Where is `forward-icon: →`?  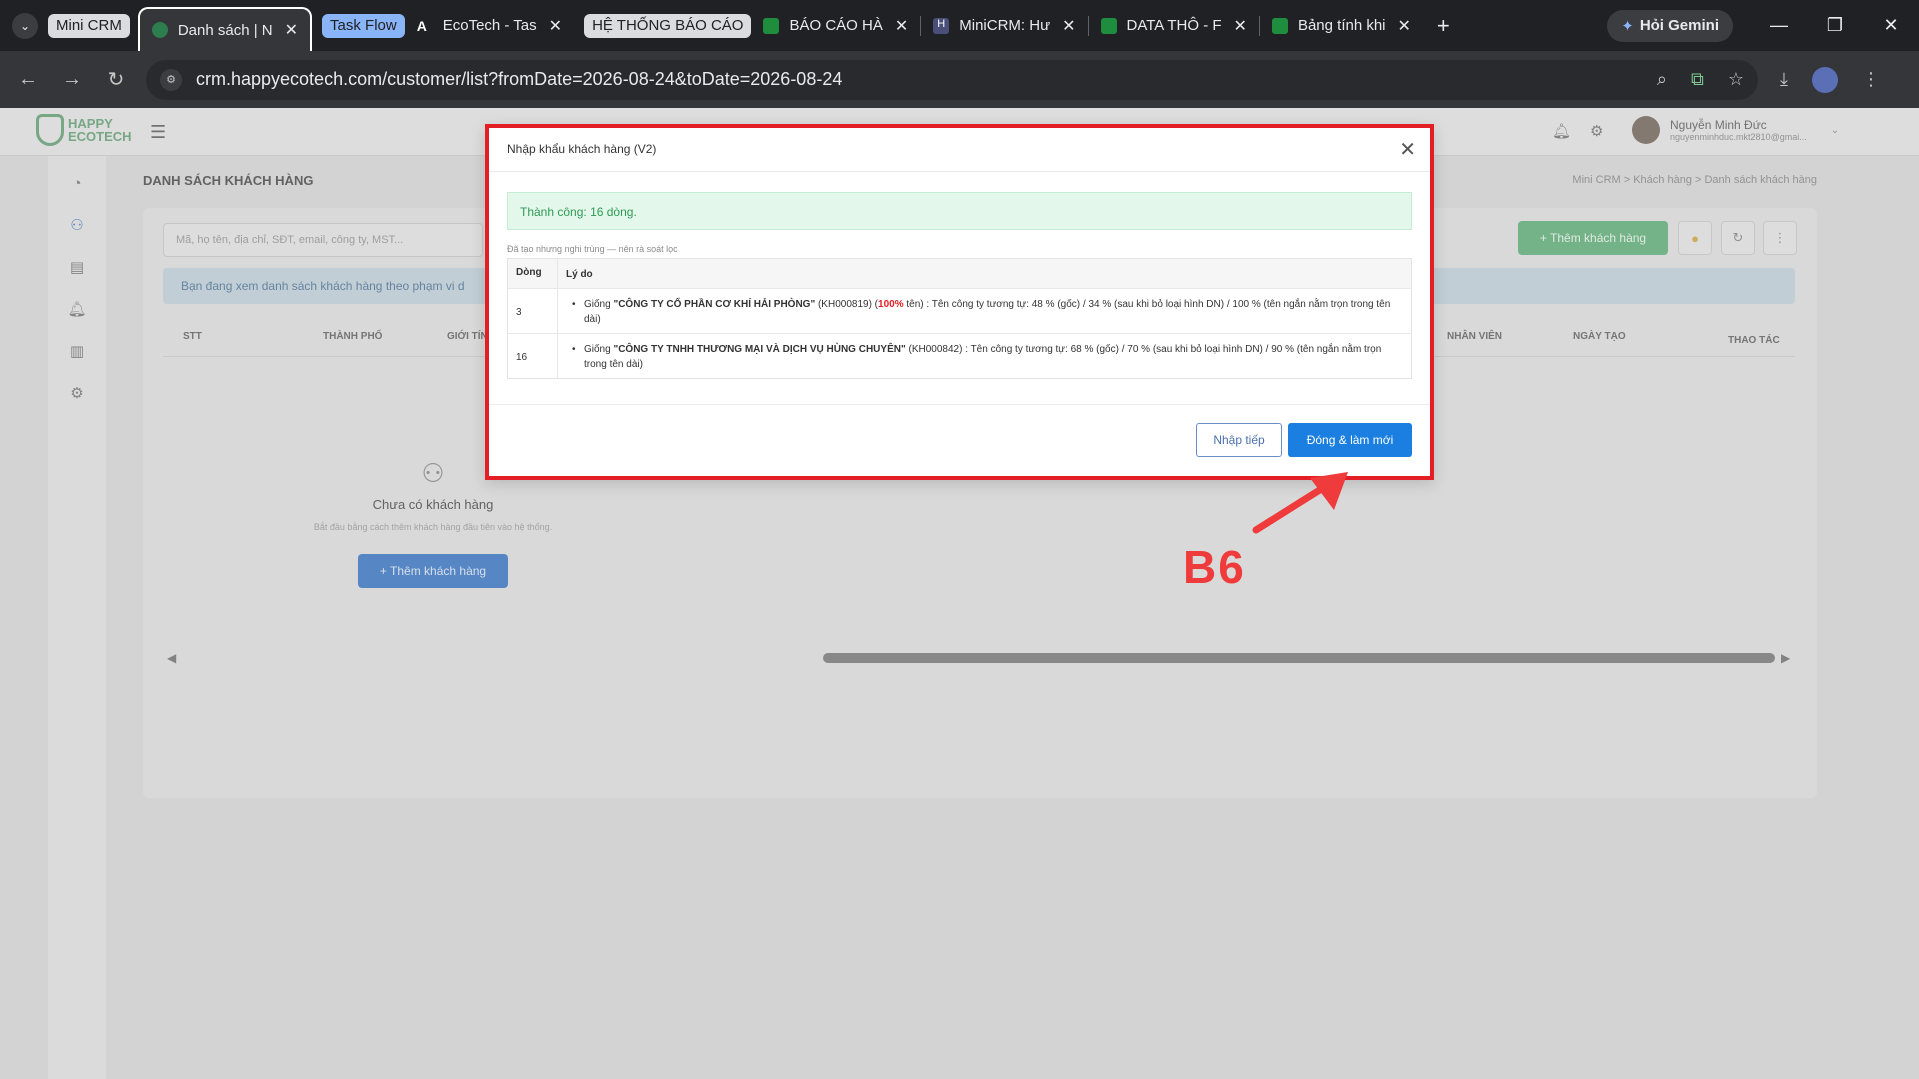 forward-icon: → is located at coordinates (72, 79).